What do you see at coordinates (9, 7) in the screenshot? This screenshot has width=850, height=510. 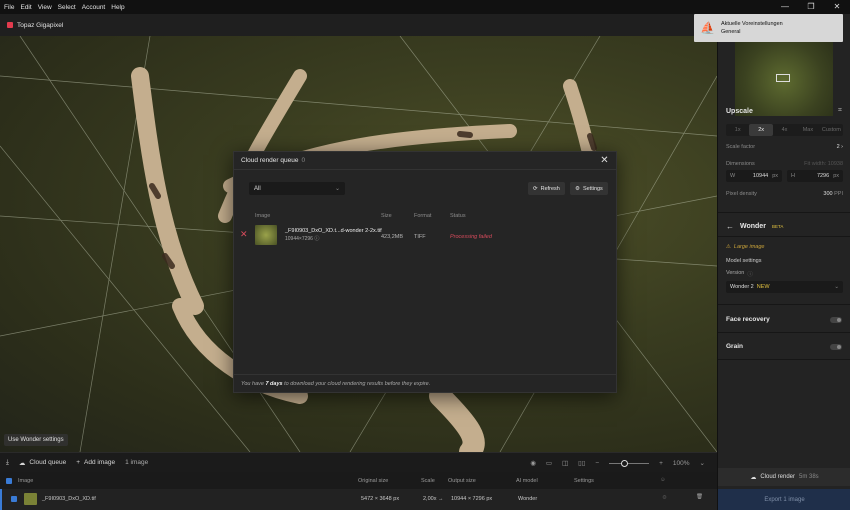 I see `menu-file: File` at bounding box center [9, 7].